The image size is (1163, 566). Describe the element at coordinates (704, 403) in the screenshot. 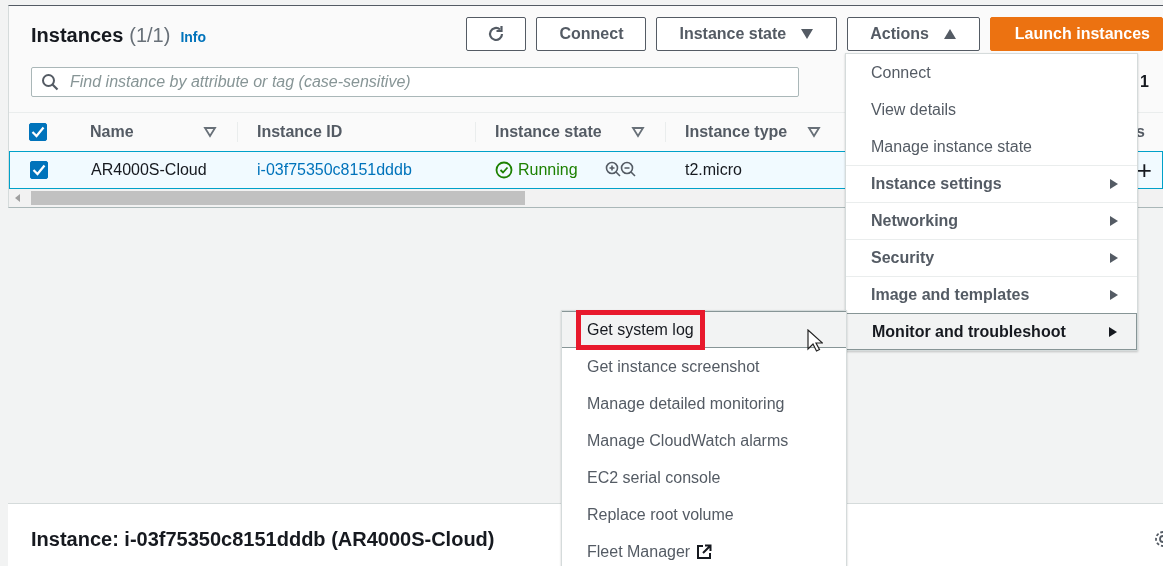

I see `menu-item: Manage detailed monitoring` at that location.